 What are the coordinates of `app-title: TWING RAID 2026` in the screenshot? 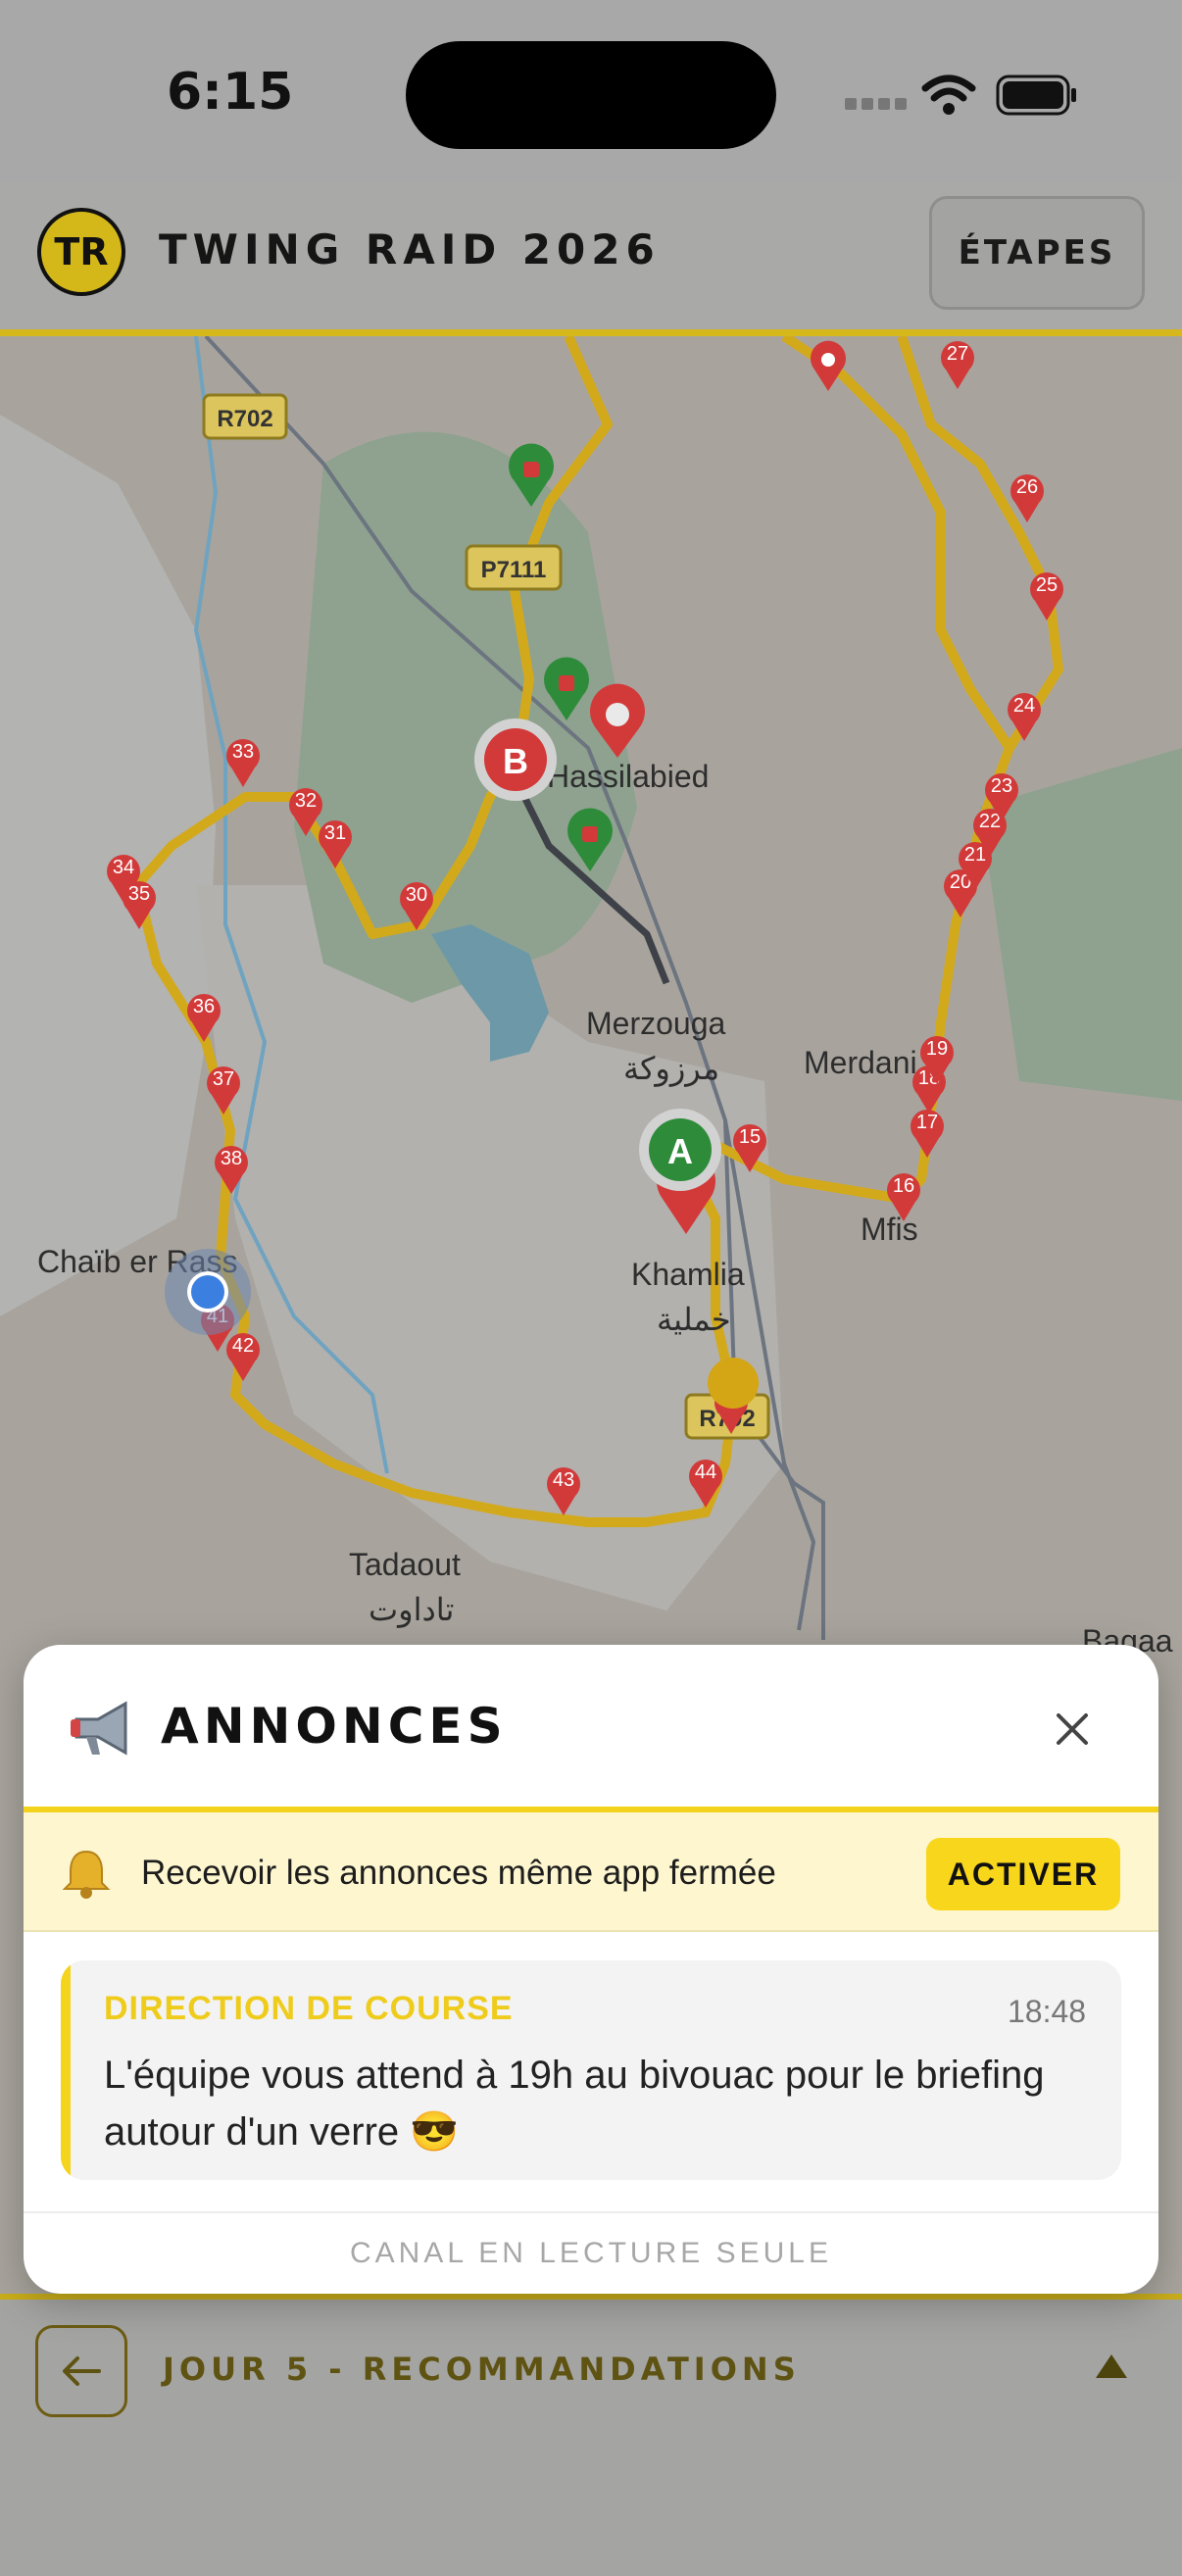 It's located at (410, 249).